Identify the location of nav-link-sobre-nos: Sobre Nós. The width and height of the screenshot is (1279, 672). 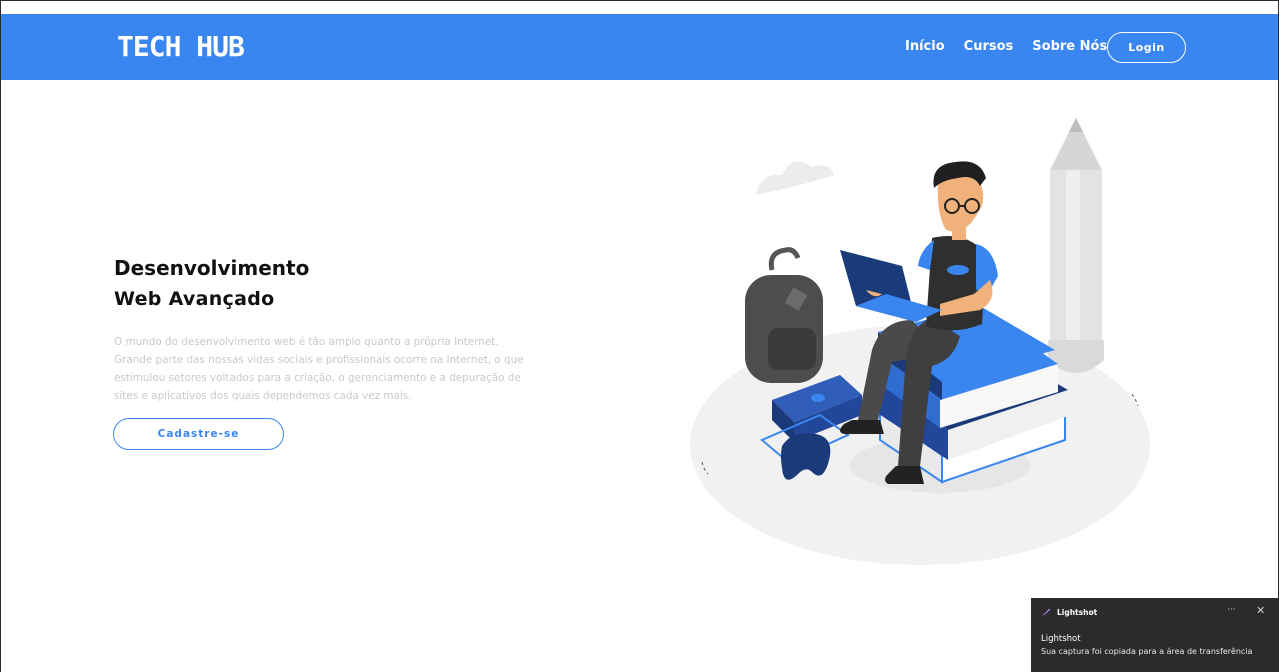
(1069, 46).